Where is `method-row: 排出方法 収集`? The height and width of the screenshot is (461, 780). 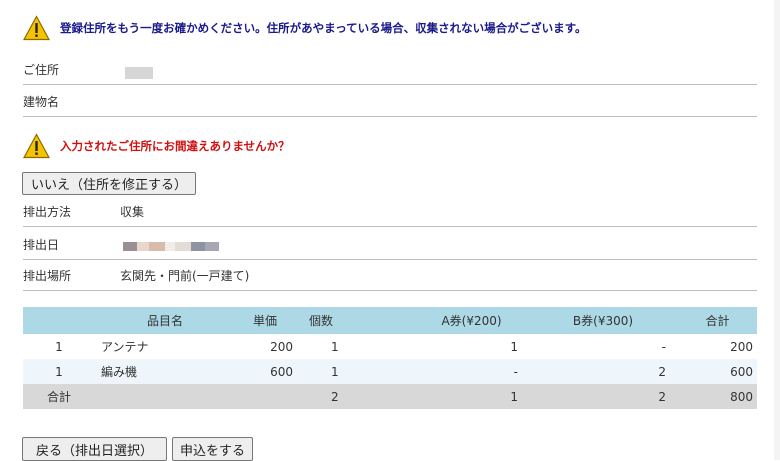
method-row: 排出方法 収集 is located at coordinates (390, 211).